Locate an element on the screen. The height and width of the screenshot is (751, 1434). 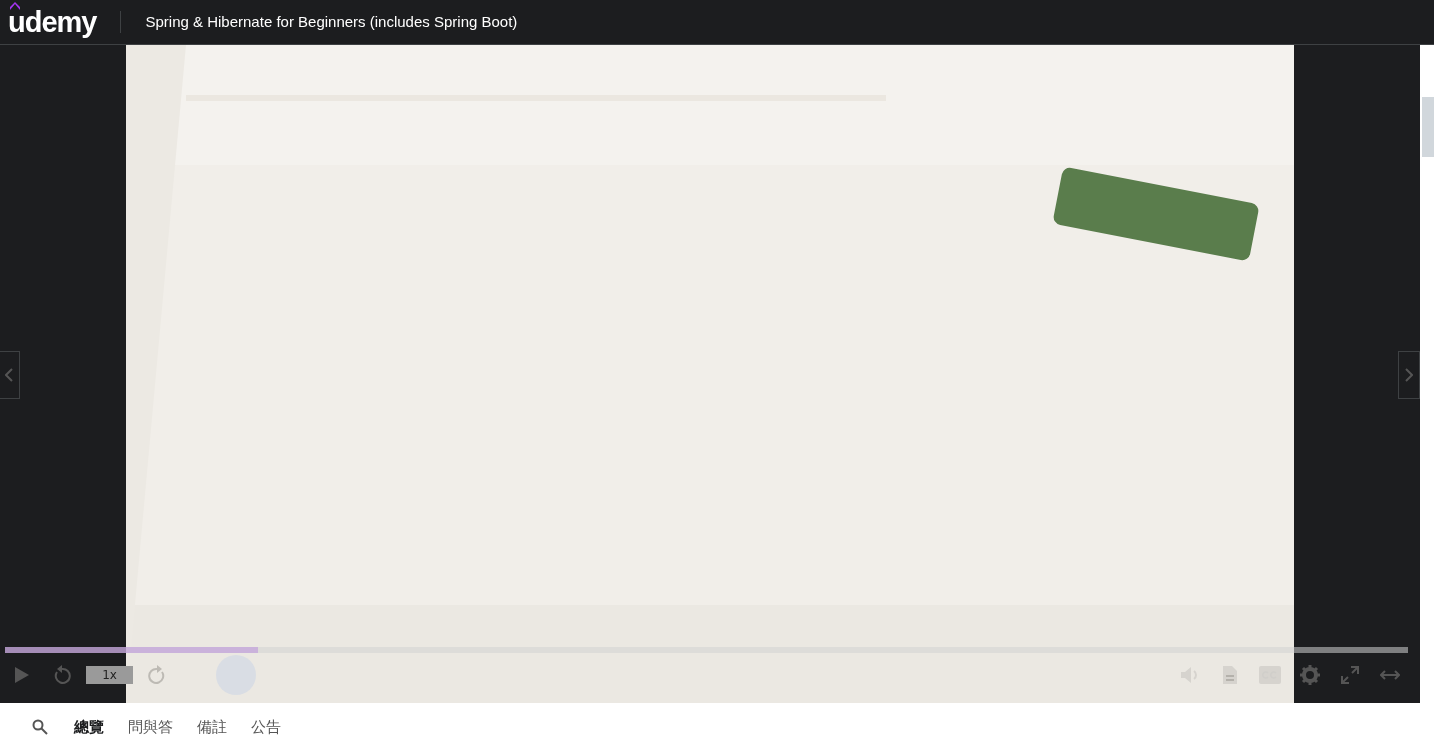
tab: 問與答 is located at coordinates (150, 727).